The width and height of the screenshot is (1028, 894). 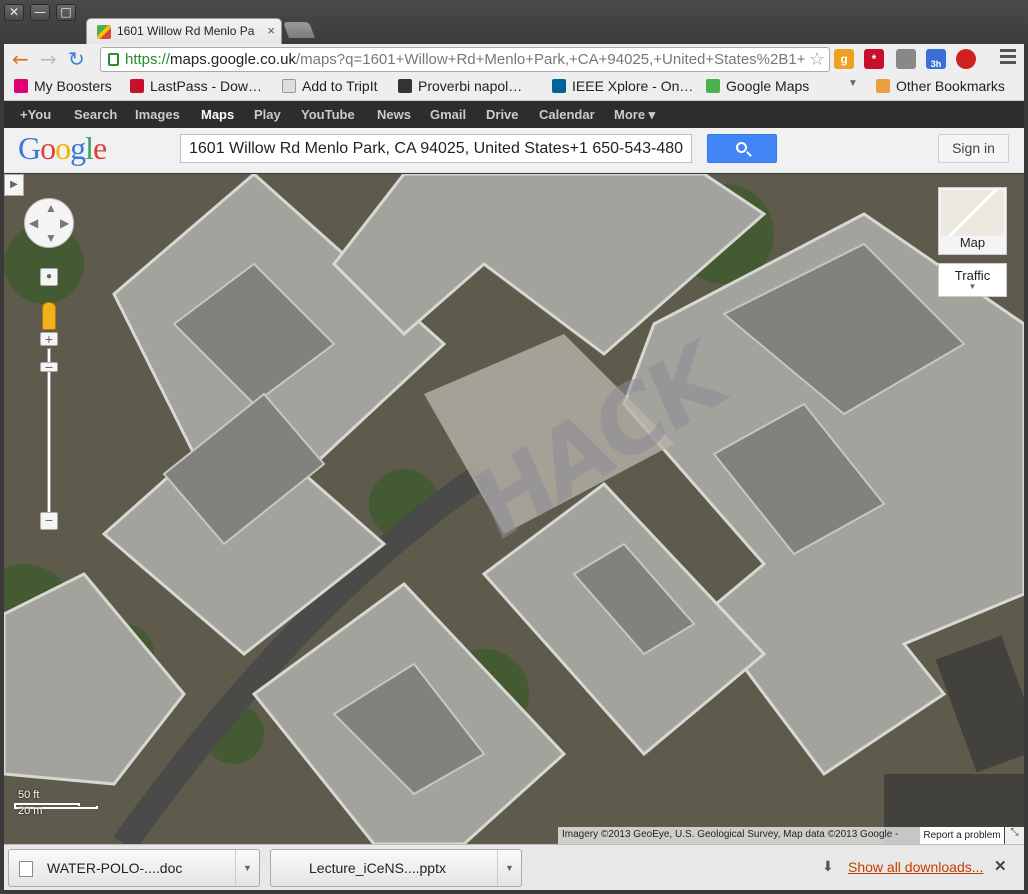 What do you see at coordinates (271, 30) in the screenshot?
I see `tab-close-icon: ×` at bounding box center [271, 30].